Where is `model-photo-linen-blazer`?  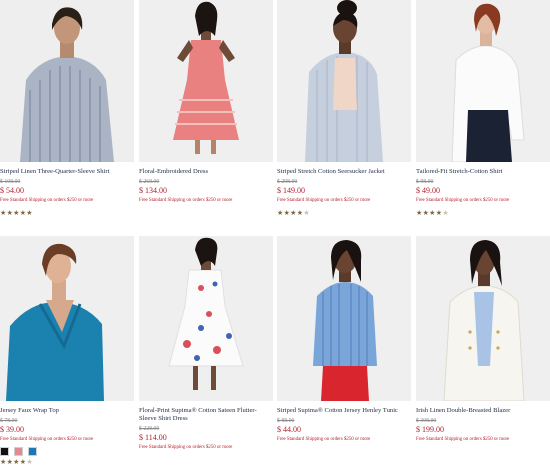 model-photo-linen-blazer is located at coordinates (483, 318).